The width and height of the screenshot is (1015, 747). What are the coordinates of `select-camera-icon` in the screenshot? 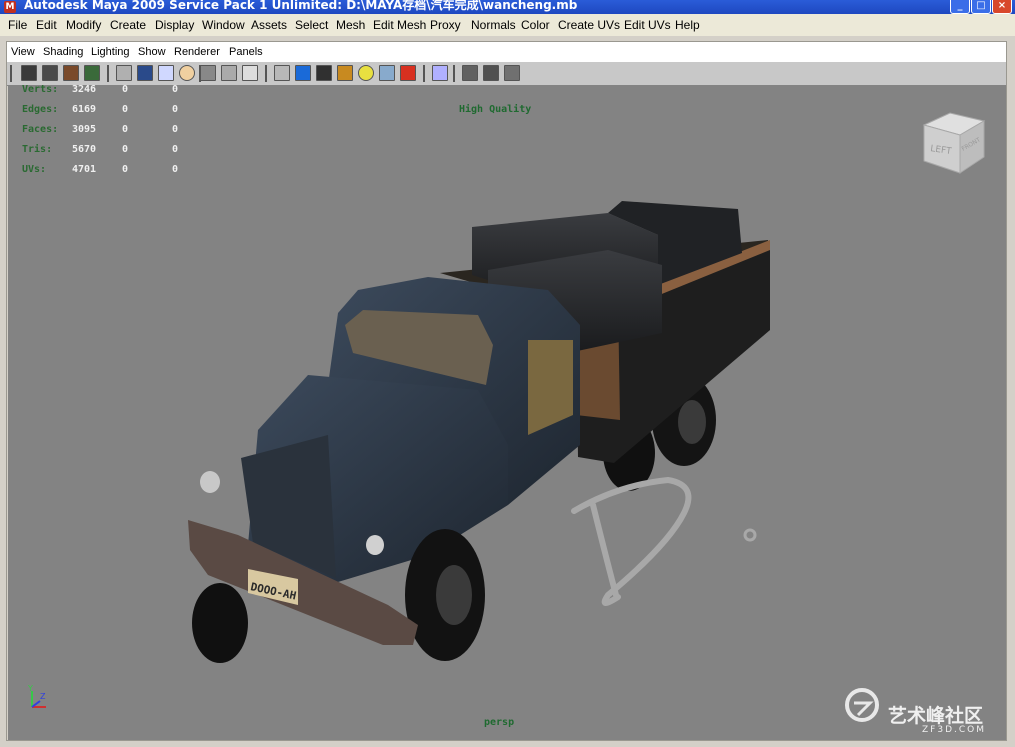 It's located at (29, 73).